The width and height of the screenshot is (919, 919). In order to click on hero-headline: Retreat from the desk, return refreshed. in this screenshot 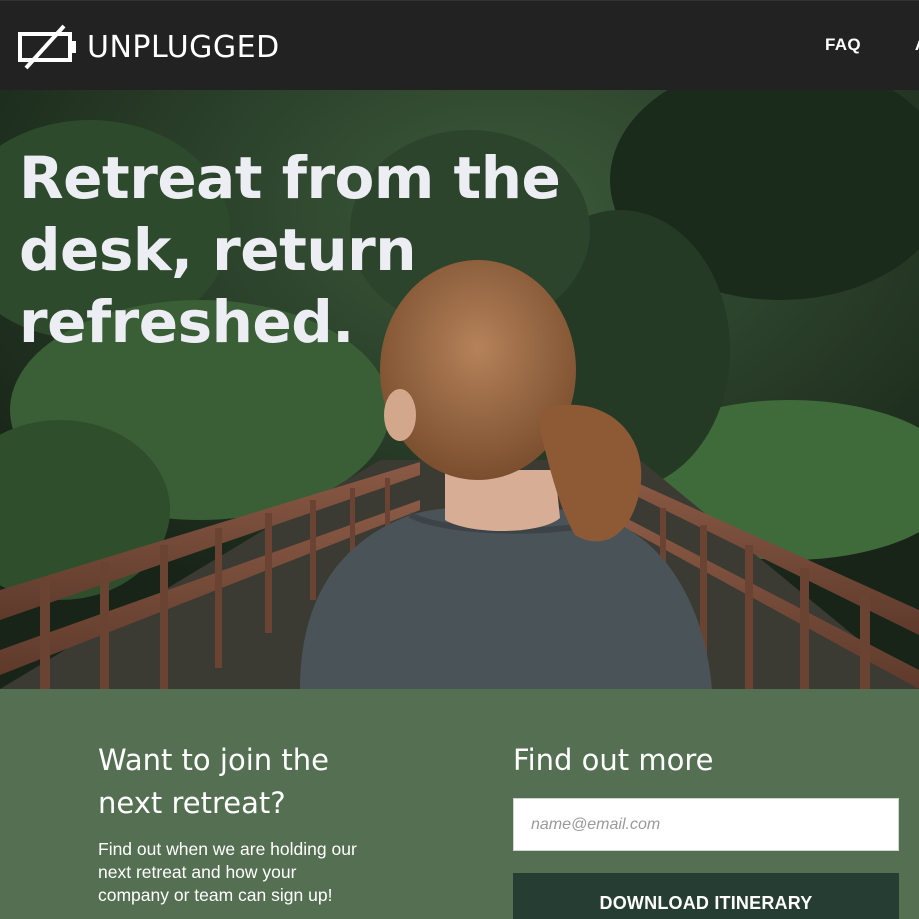, I will do `click(290, 250)`.